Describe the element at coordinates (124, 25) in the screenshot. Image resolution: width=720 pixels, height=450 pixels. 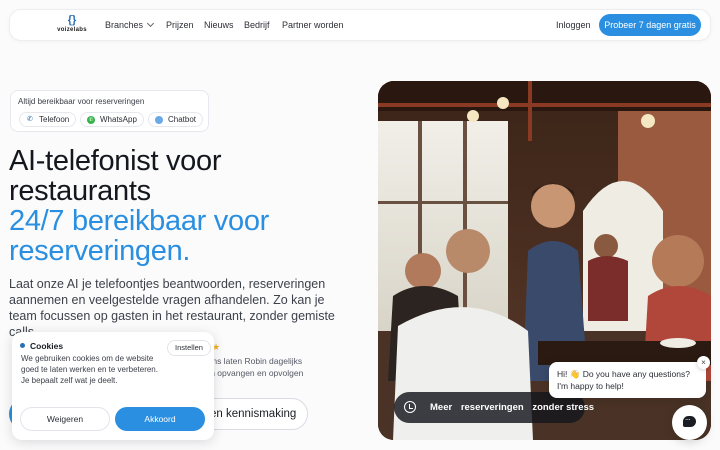
I see `nav-branches-label: Branches` at that location.